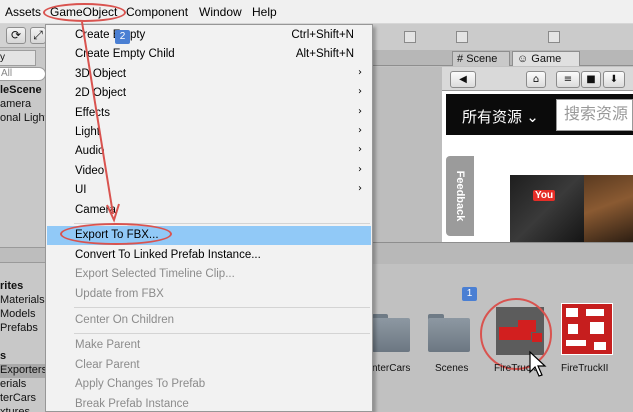  I want to click on project-textures: xtures, so click(15, 409).